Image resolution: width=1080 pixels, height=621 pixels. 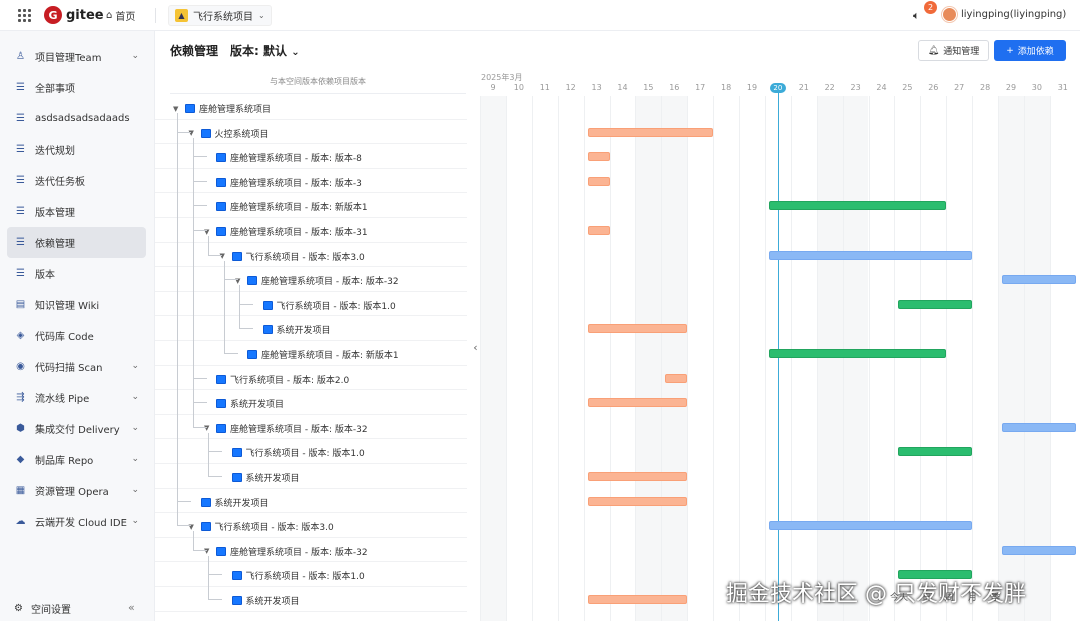 What do you see at coordinates (311, 107) in the screenshot?
I see `tree-row: ▼ 座舱管理系统项目` at bounding box center [311, 107].